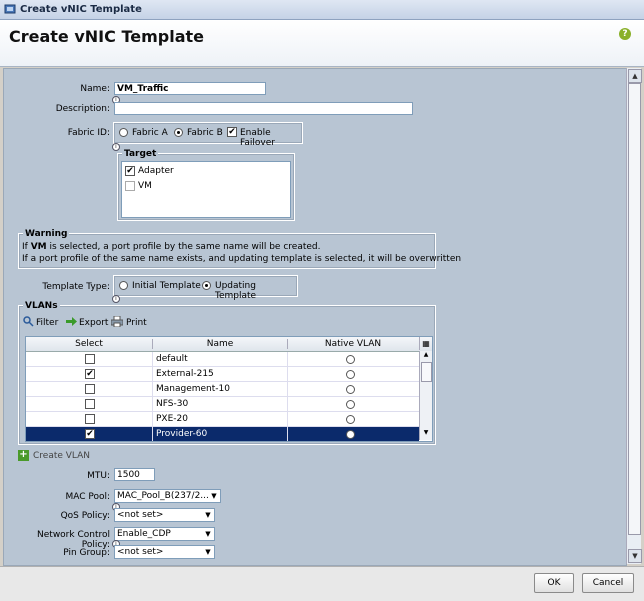 The width and height of the screenshot is (644, 601). Describe the element at coordinates (222, 419) in the screenshot. I see `table-row: PXE-20` at that location.